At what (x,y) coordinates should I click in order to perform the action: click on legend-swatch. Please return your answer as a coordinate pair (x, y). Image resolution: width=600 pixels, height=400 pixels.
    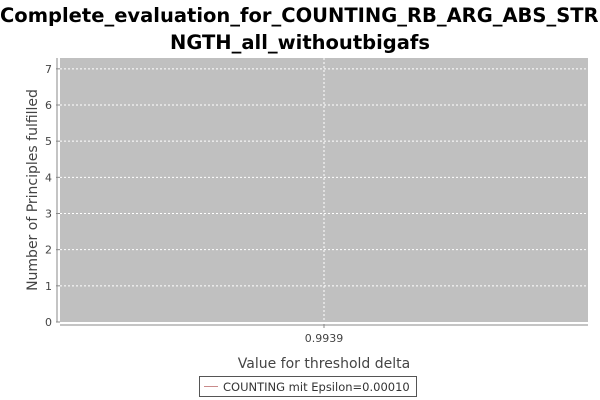
    Looking at the image, I should click on (211, 386).